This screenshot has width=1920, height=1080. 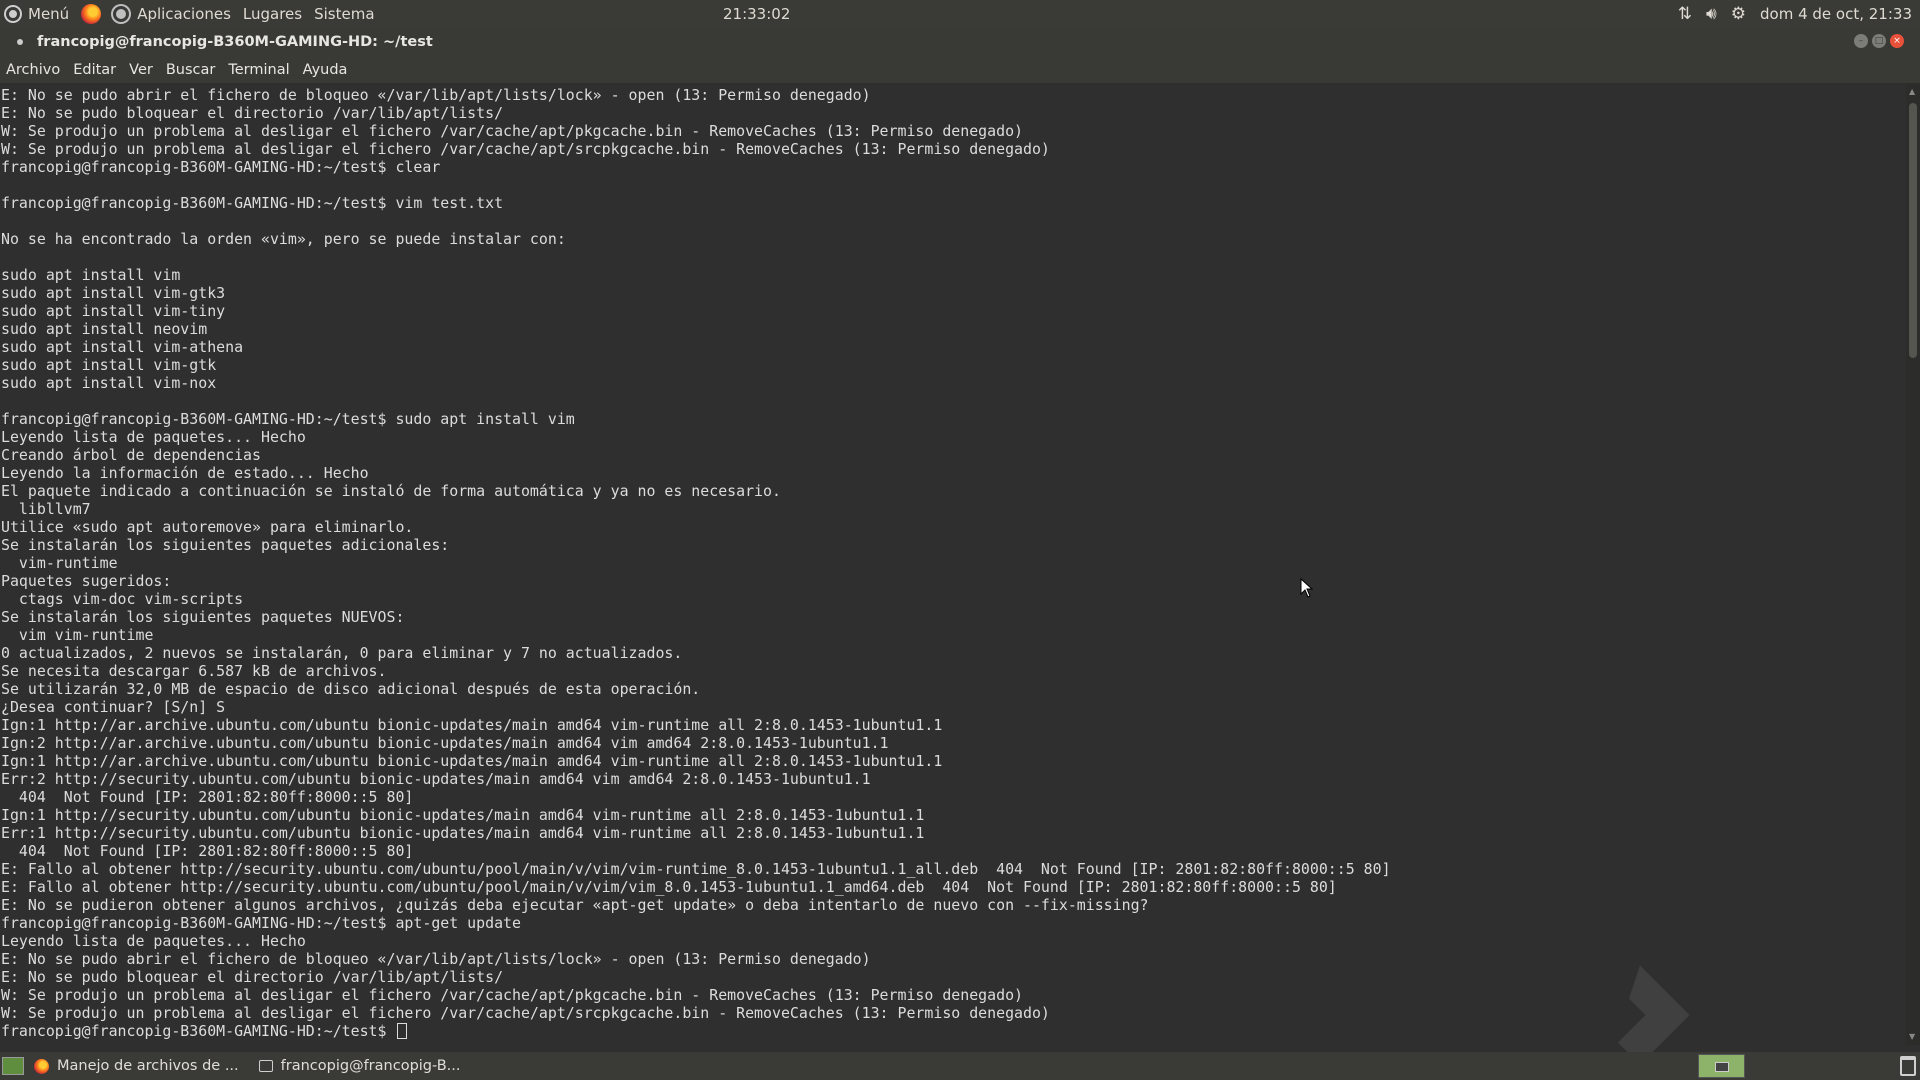 I want to click on trash-icon, so click(x=1908, y=1066).